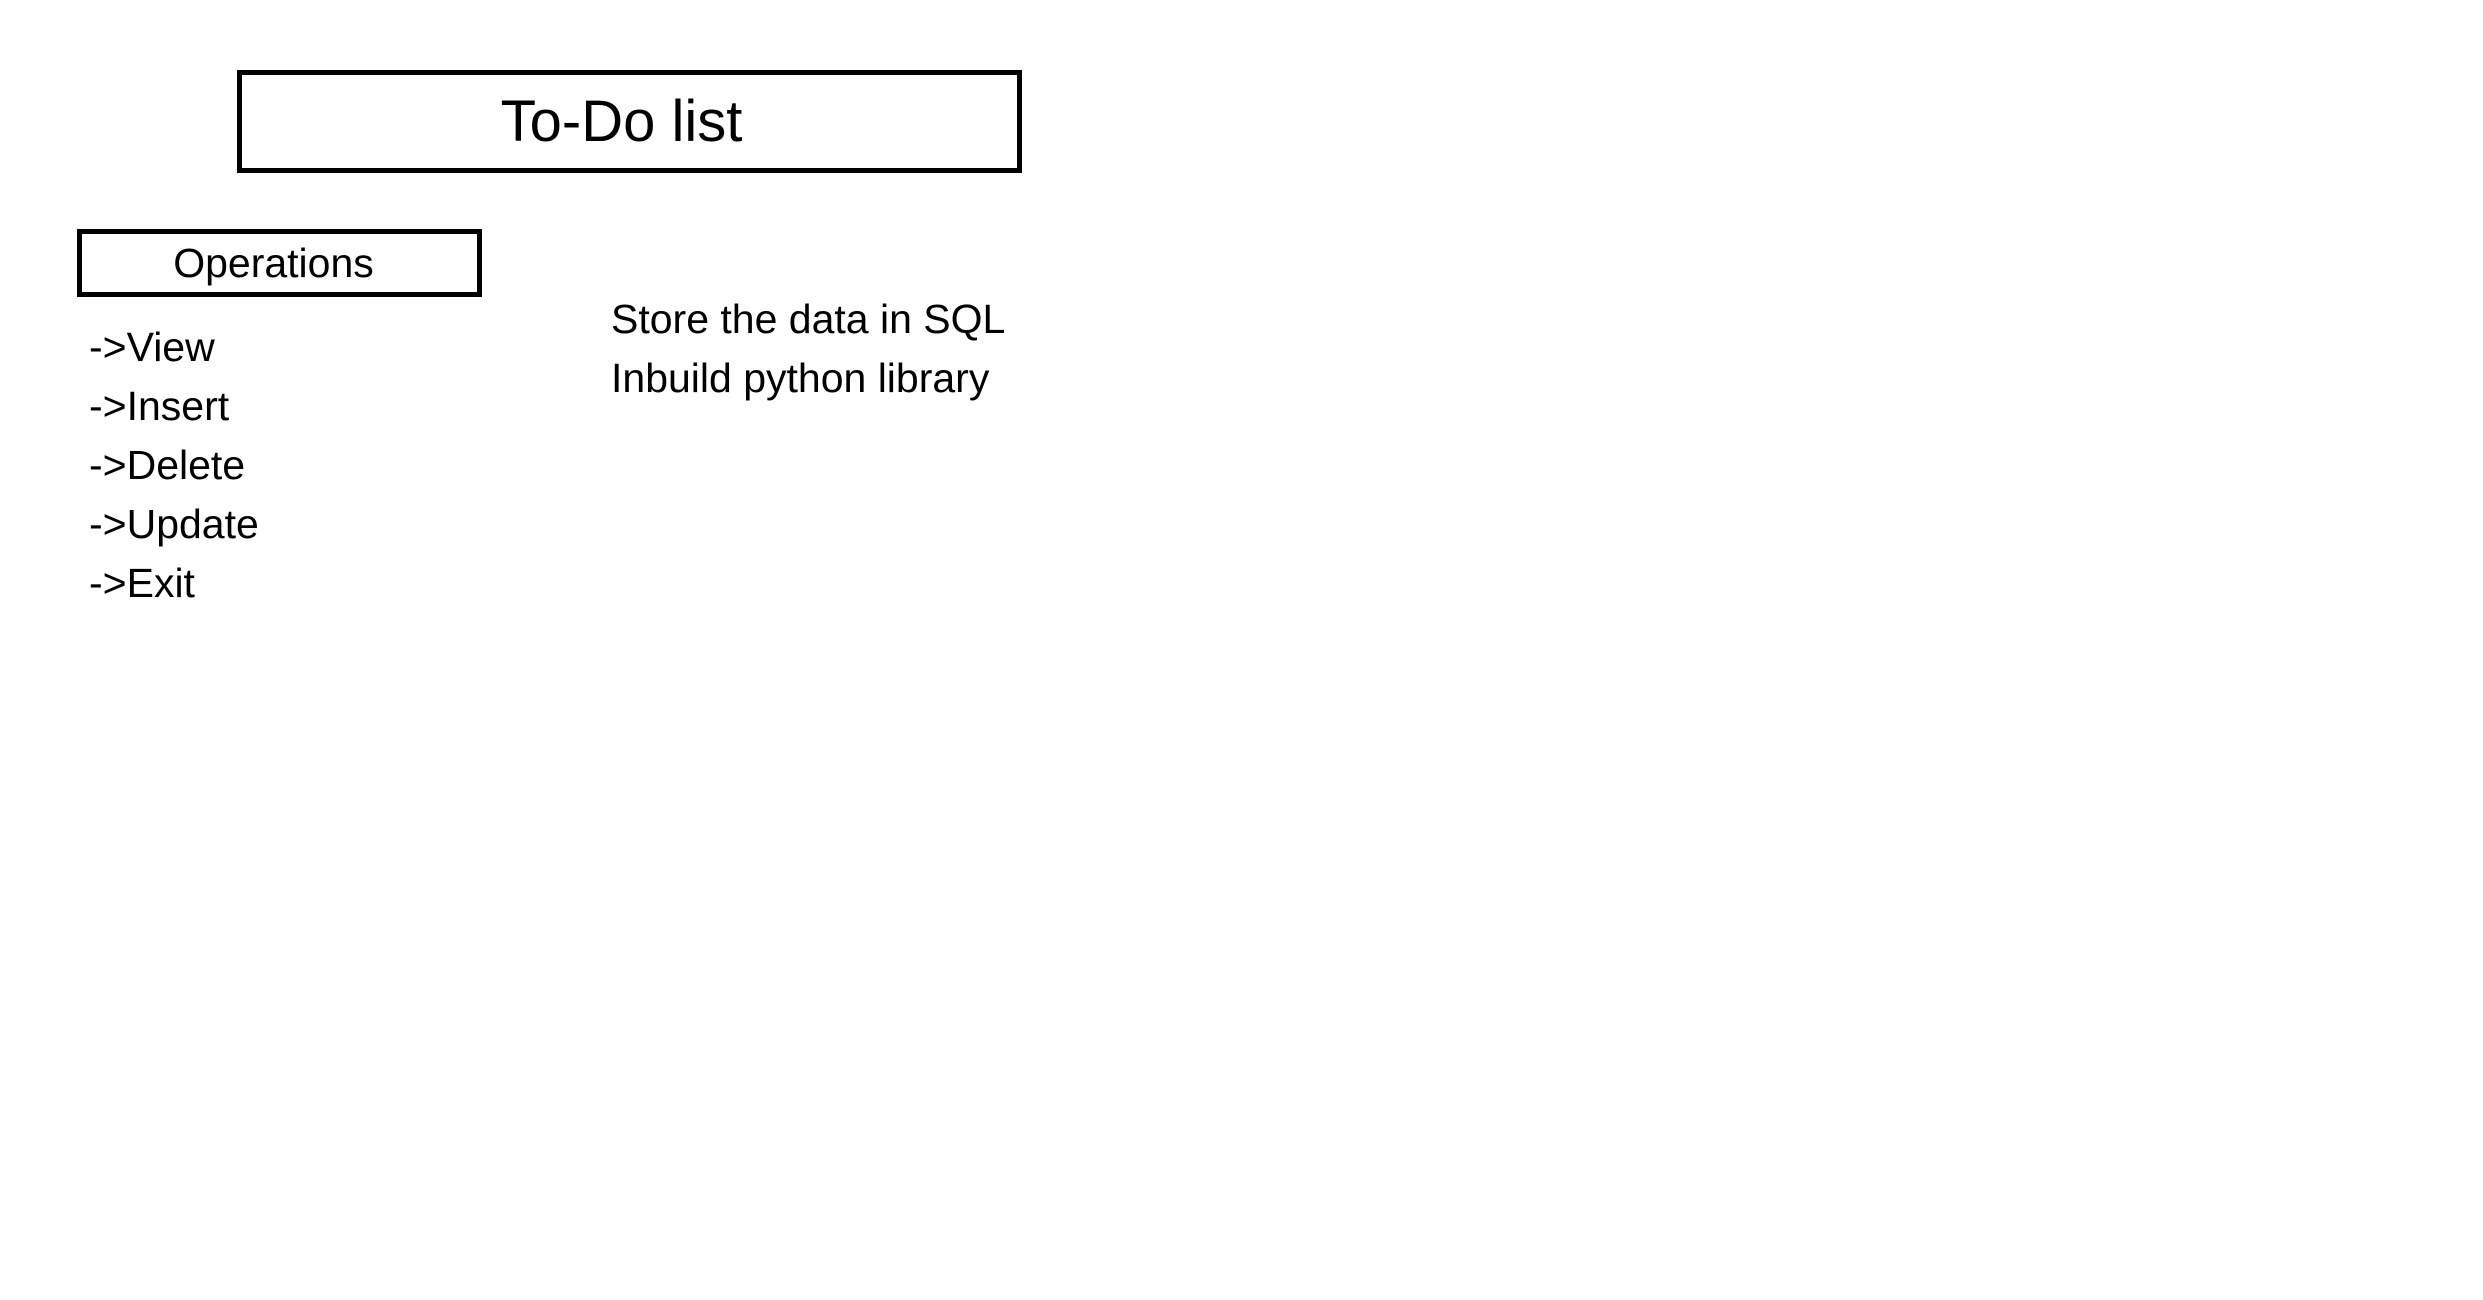  Describe the element at coordinates (800, 378) in the screenshot. I see `note-python-library: Inbuild python library` at that location.